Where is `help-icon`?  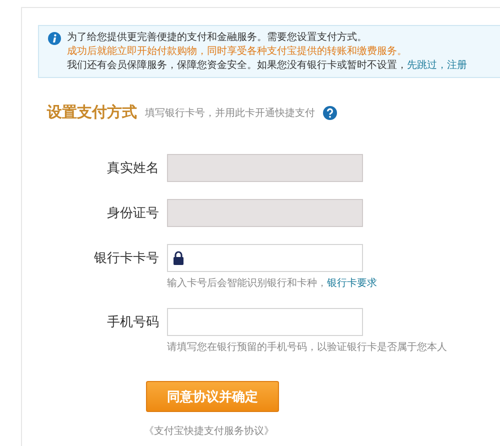
help-icon is located at coordinates (330, 113).